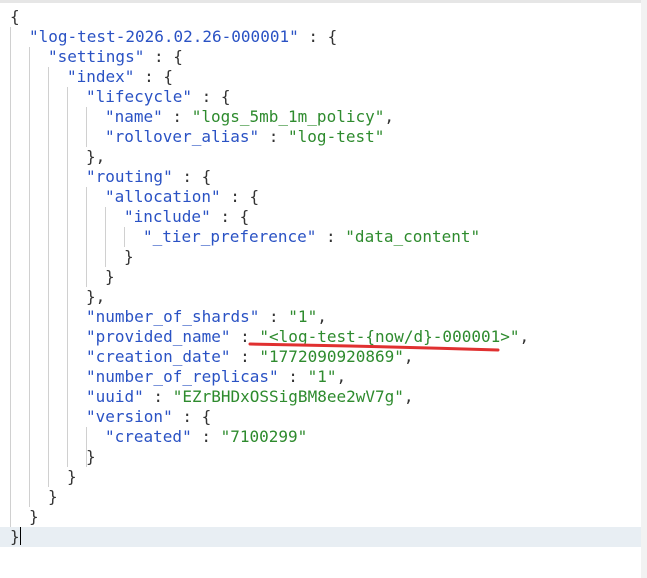 This screenshot has height=578, width=647. Describe the element at coordinates (20, 536) in the screenshot. I see `text-cursor` at that location.